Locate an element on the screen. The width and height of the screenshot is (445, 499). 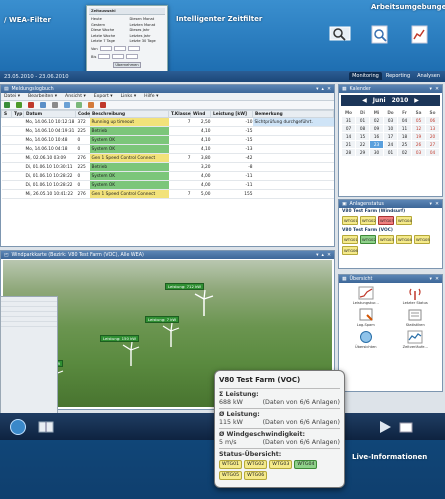
menu-ansicht: Ansicht ▾ is located at coordinates (75, 96).